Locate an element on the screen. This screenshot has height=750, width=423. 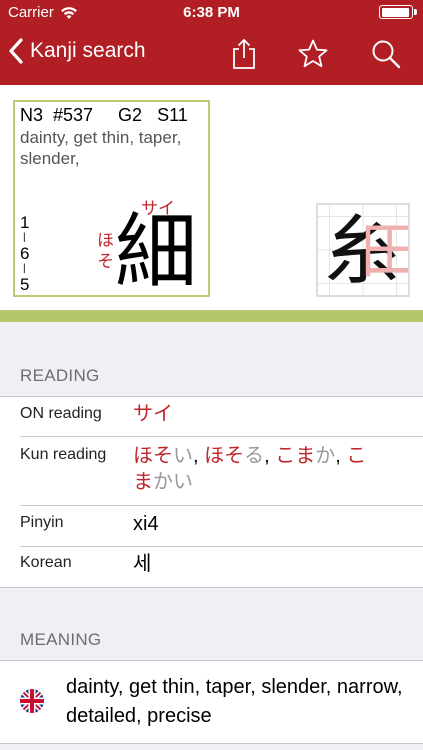
kun-part: かい is located at coordinates (173, 482).